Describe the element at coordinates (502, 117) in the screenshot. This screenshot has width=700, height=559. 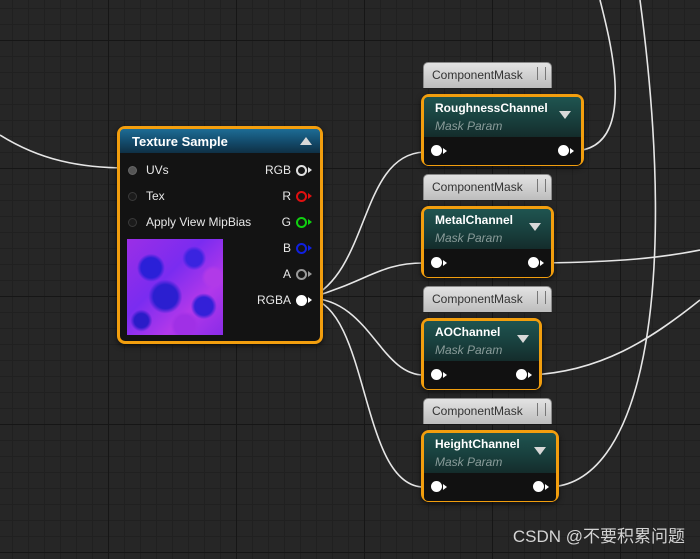
I see `mask-node-header: RoughnessChannel Mask Param` at that location.